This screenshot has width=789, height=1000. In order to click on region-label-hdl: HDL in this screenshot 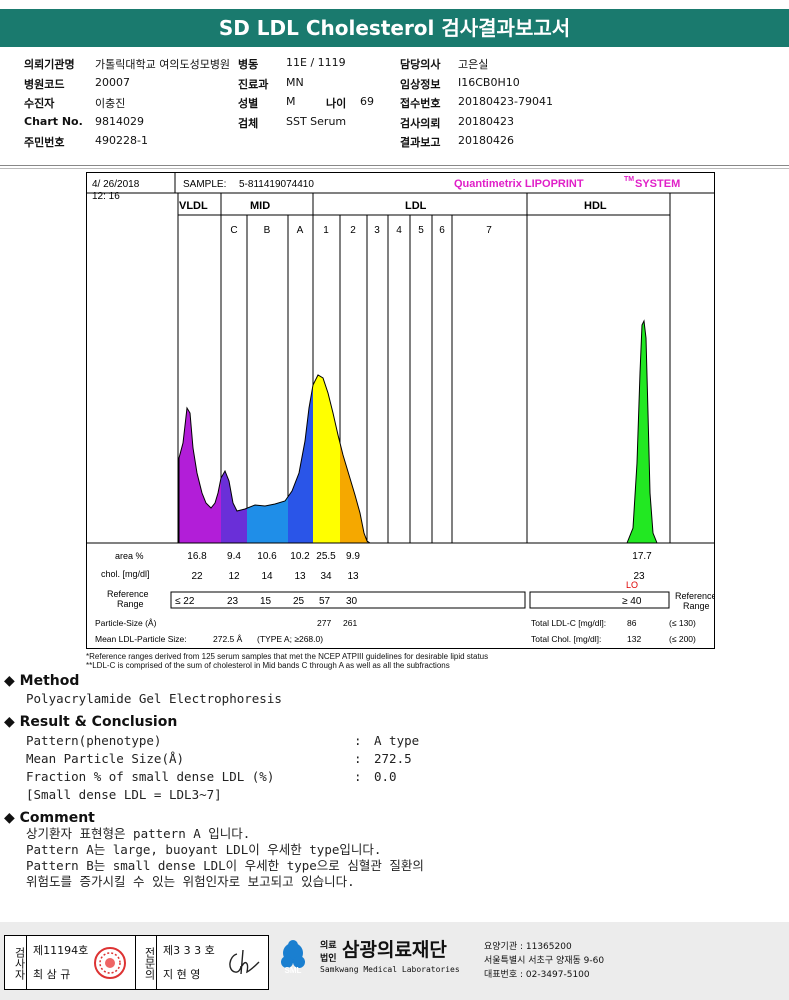, I will do `click(595, 206)`.